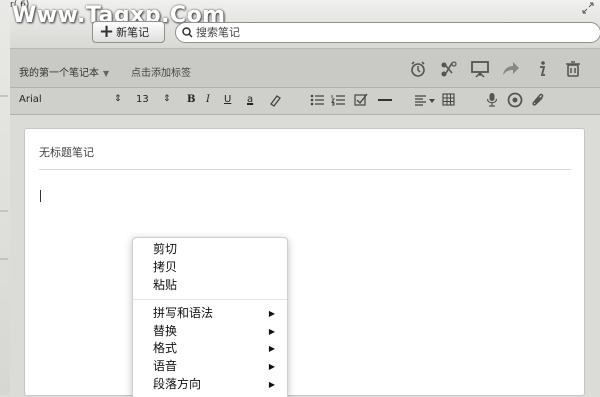 This screenshot has width=600, height=397. I want to click on menu-item-copy: 拷贝, so click(218, 267).